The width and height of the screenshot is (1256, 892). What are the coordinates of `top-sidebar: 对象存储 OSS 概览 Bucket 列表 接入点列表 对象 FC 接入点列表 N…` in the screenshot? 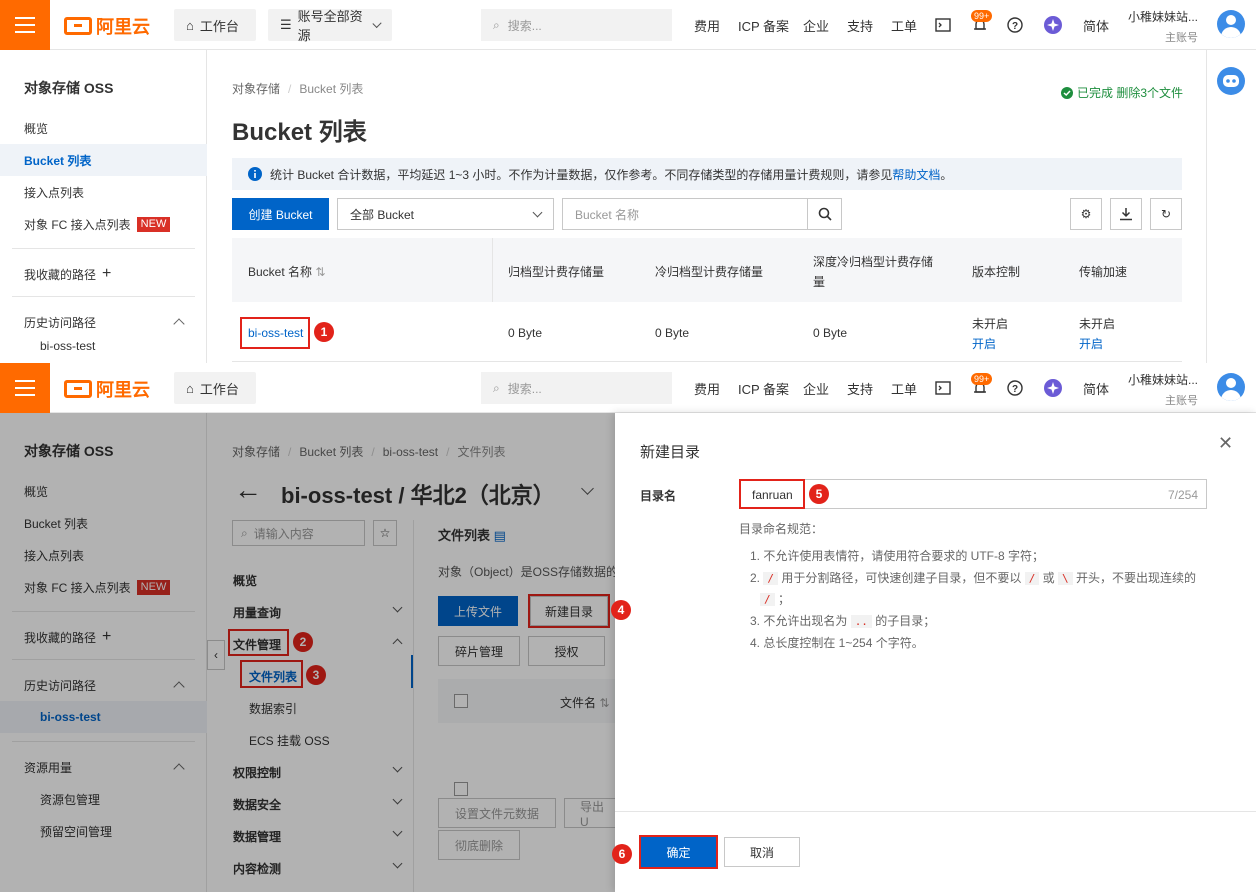 It's located at (103, 206).